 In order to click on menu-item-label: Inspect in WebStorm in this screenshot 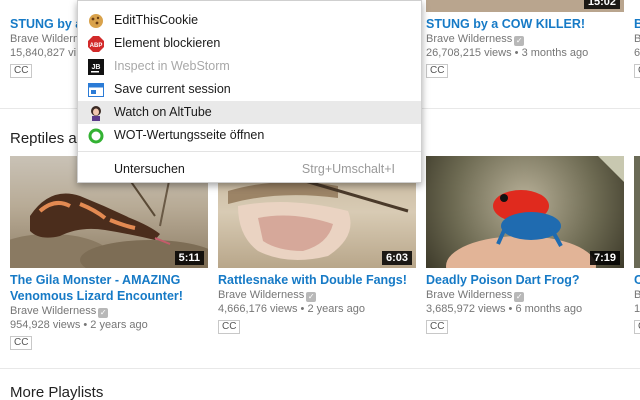, I will do `click(172, 66)`.